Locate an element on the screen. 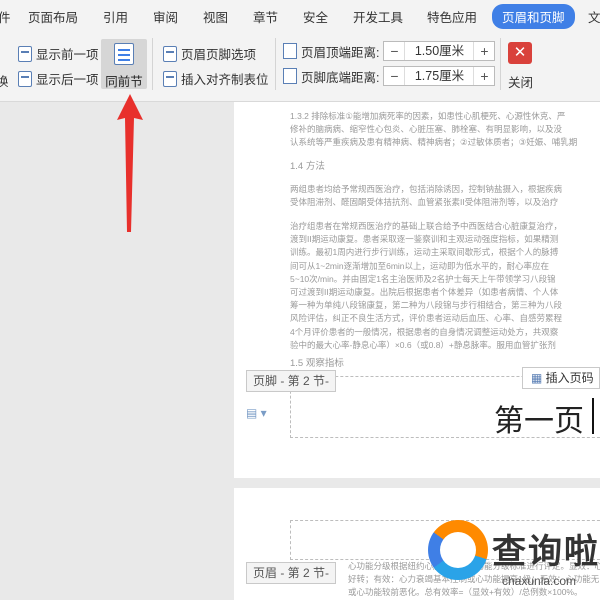 The width and height of the screenshot is (600, 600). switch-button: 换 is located at coordinates (4, 80).